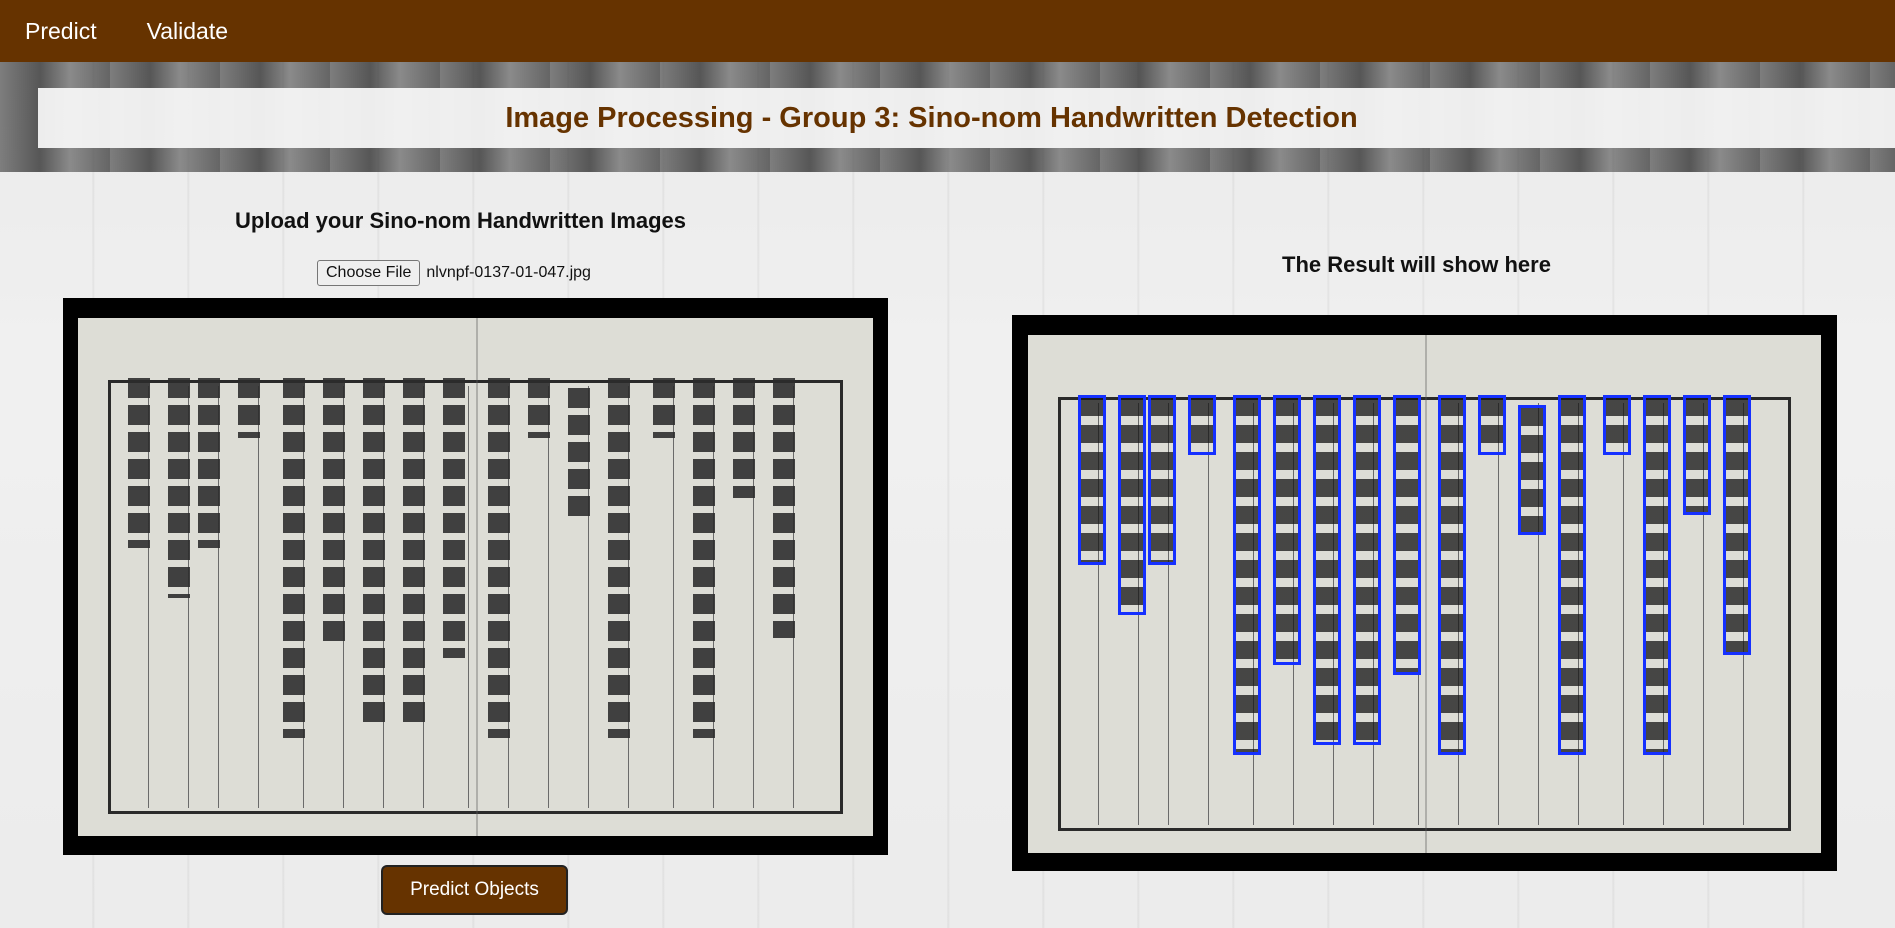 The image size is (1895, 928). I want to click on upload-heading: Upload your Sino-nom Handwritten Images, so click(461, 220).